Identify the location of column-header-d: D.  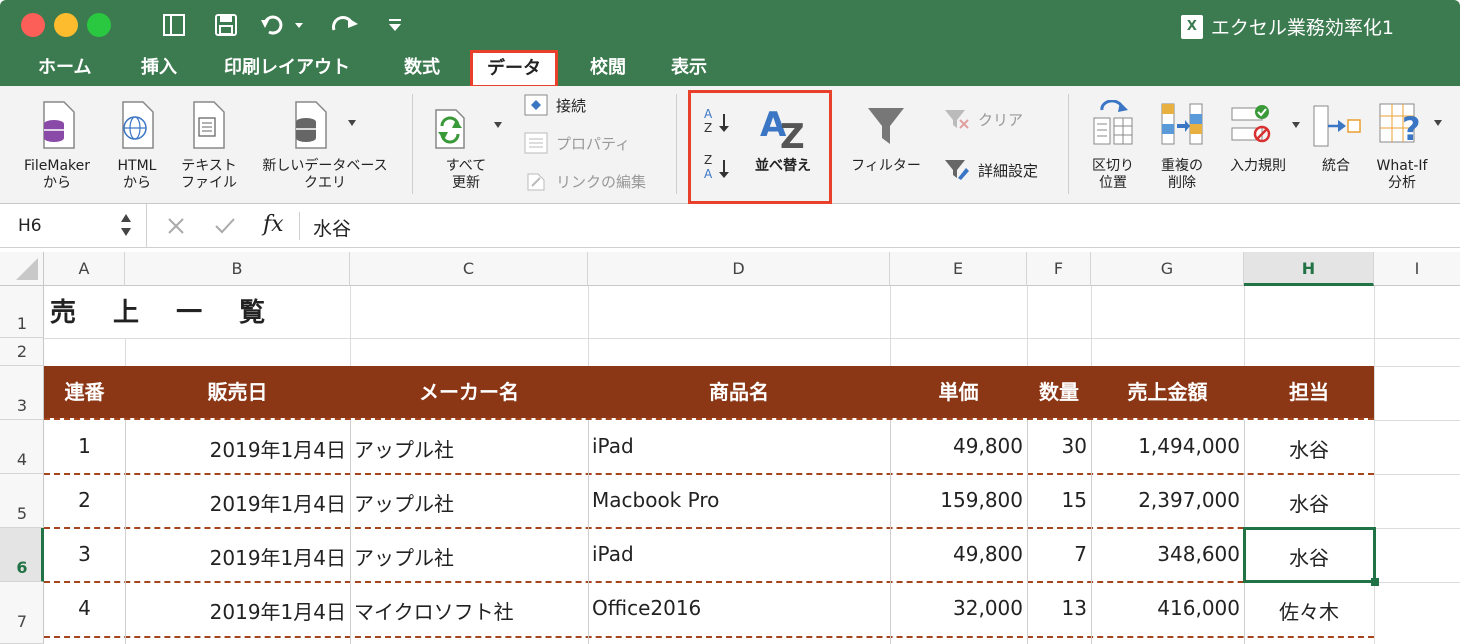
(739, 269).